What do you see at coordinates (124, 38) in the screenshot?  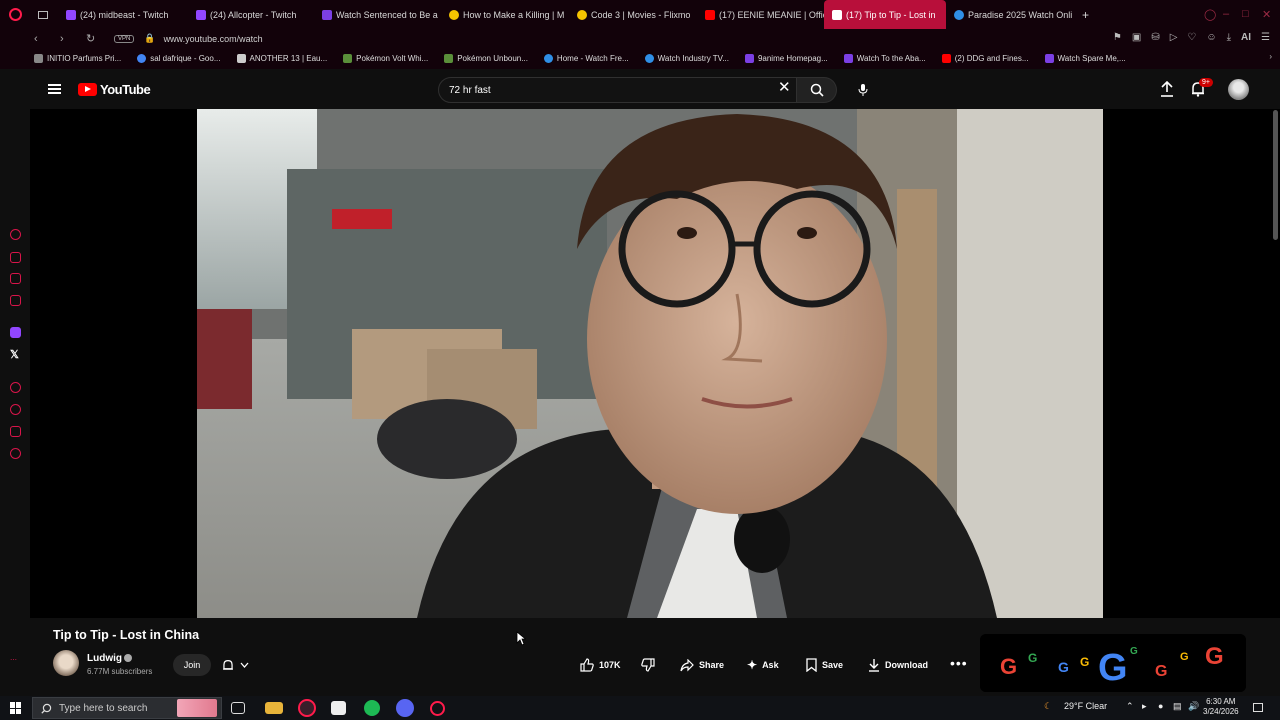 I see `vpn-badge: VPN` at bounding box center [124, 38].